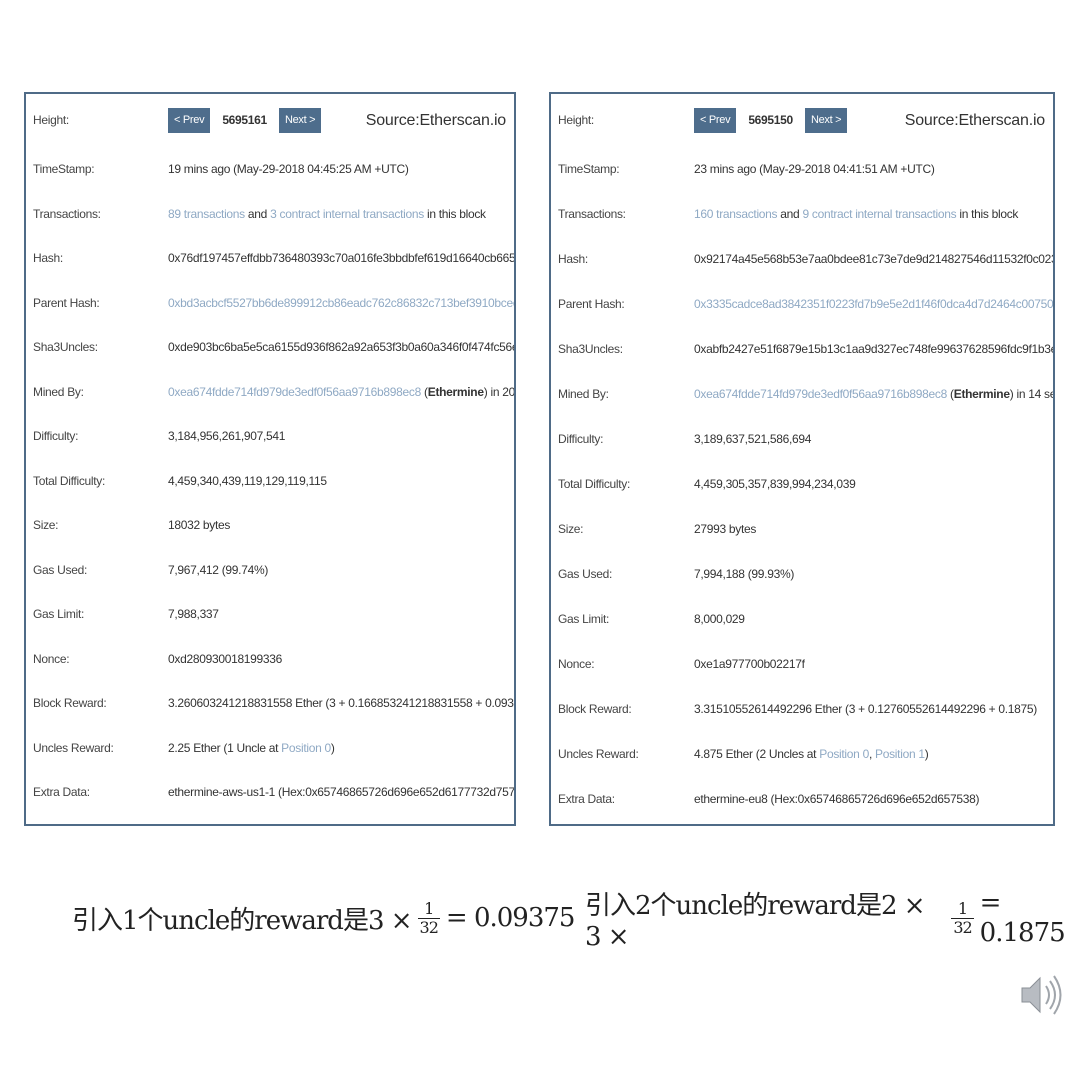 Image resolution: width=1084 pixels, height=1080 pixels. Describe the element at coordinates (775, 484) in the screenshot. I see `total-difficulty-value: 4,459,305,357,839,994,234,039` at that location.